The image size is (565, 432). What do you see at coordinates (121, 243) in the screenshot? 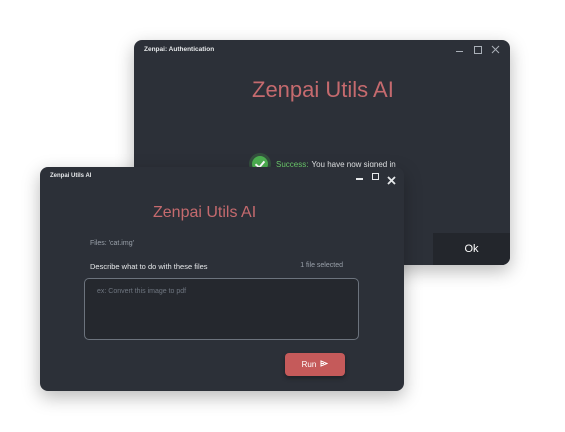
I see `files-value: 'cat.img'` at bounding box center [121, 243].